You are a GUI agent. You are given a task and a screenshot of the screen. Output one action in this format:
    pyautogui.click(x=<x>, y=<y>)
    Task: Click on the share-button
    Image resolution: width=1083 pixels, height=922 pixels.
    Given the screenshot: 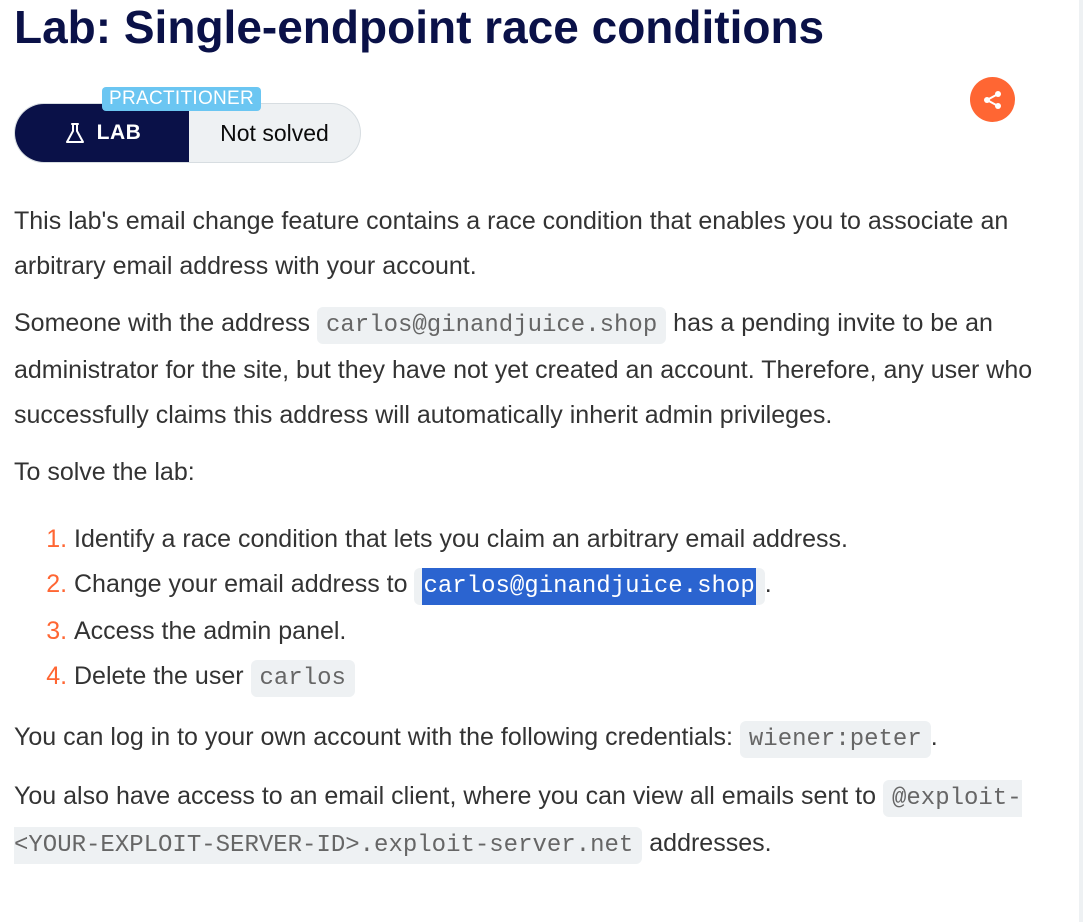 What is the action you would take?
    pyautogui.click(x=992, y=99)
    